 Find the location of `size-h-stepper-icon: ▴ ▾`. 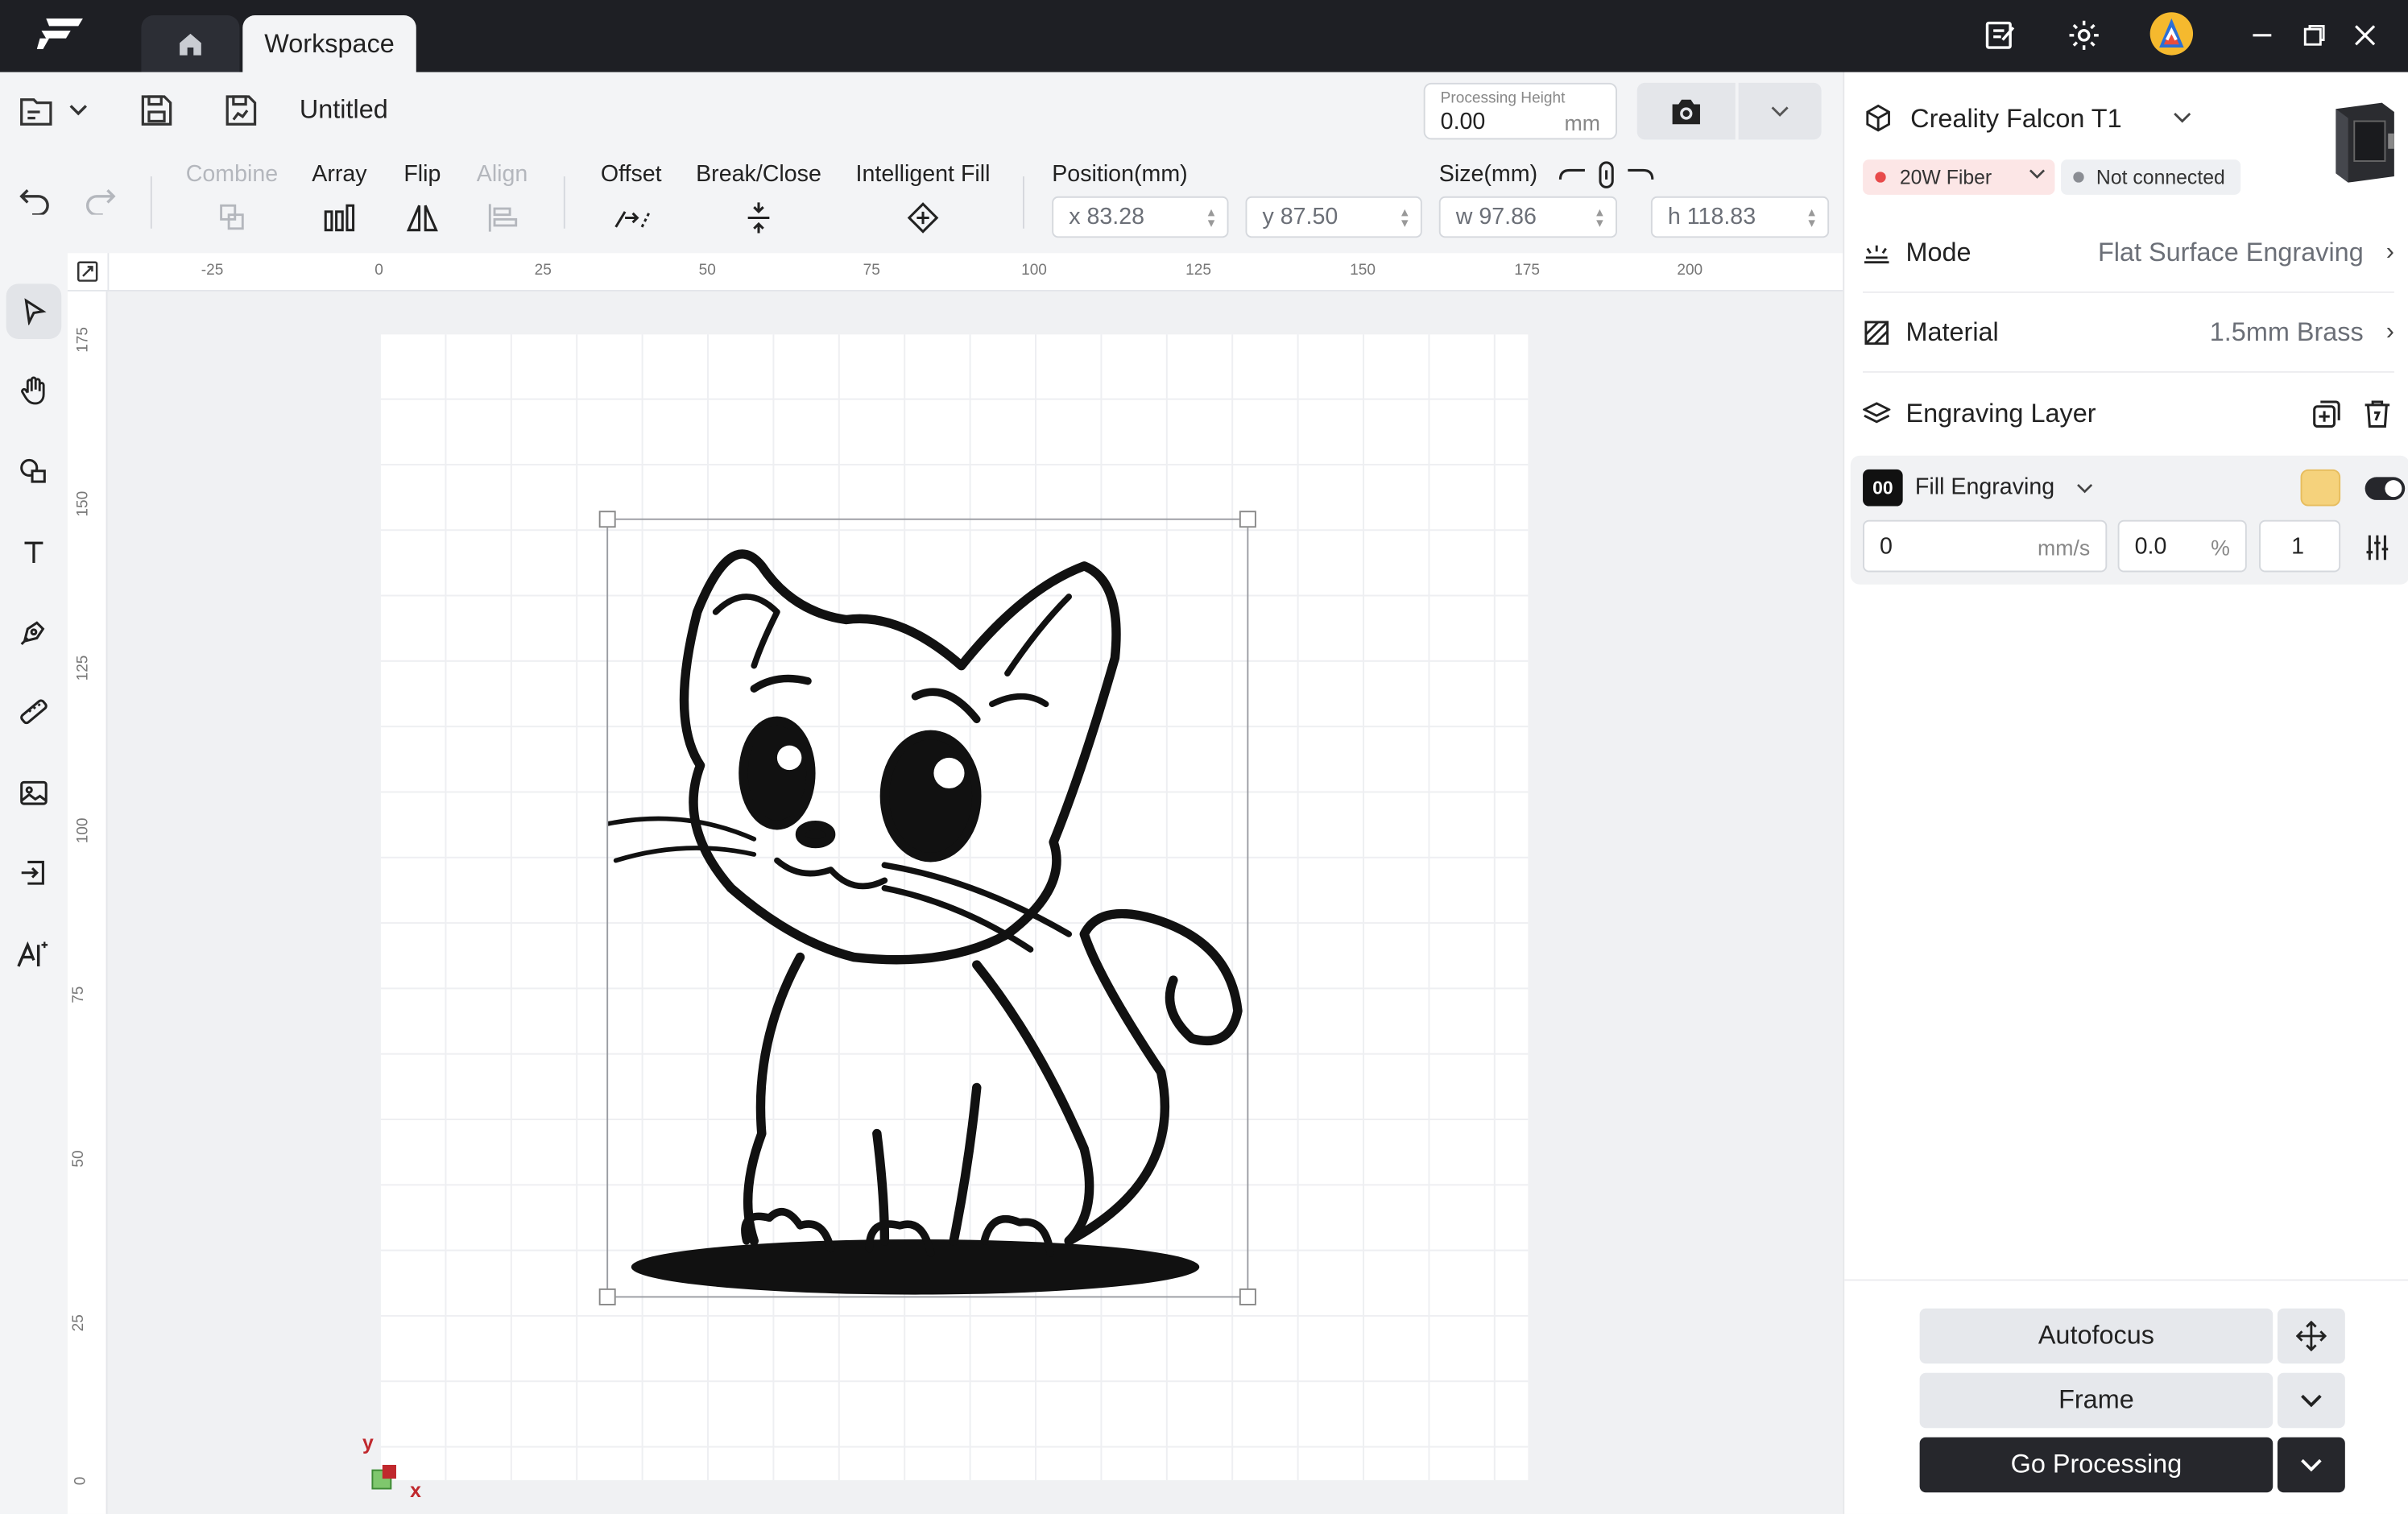

size-h-stepper-icon: ▴ ▾ is located at coordinates (1811, 217).